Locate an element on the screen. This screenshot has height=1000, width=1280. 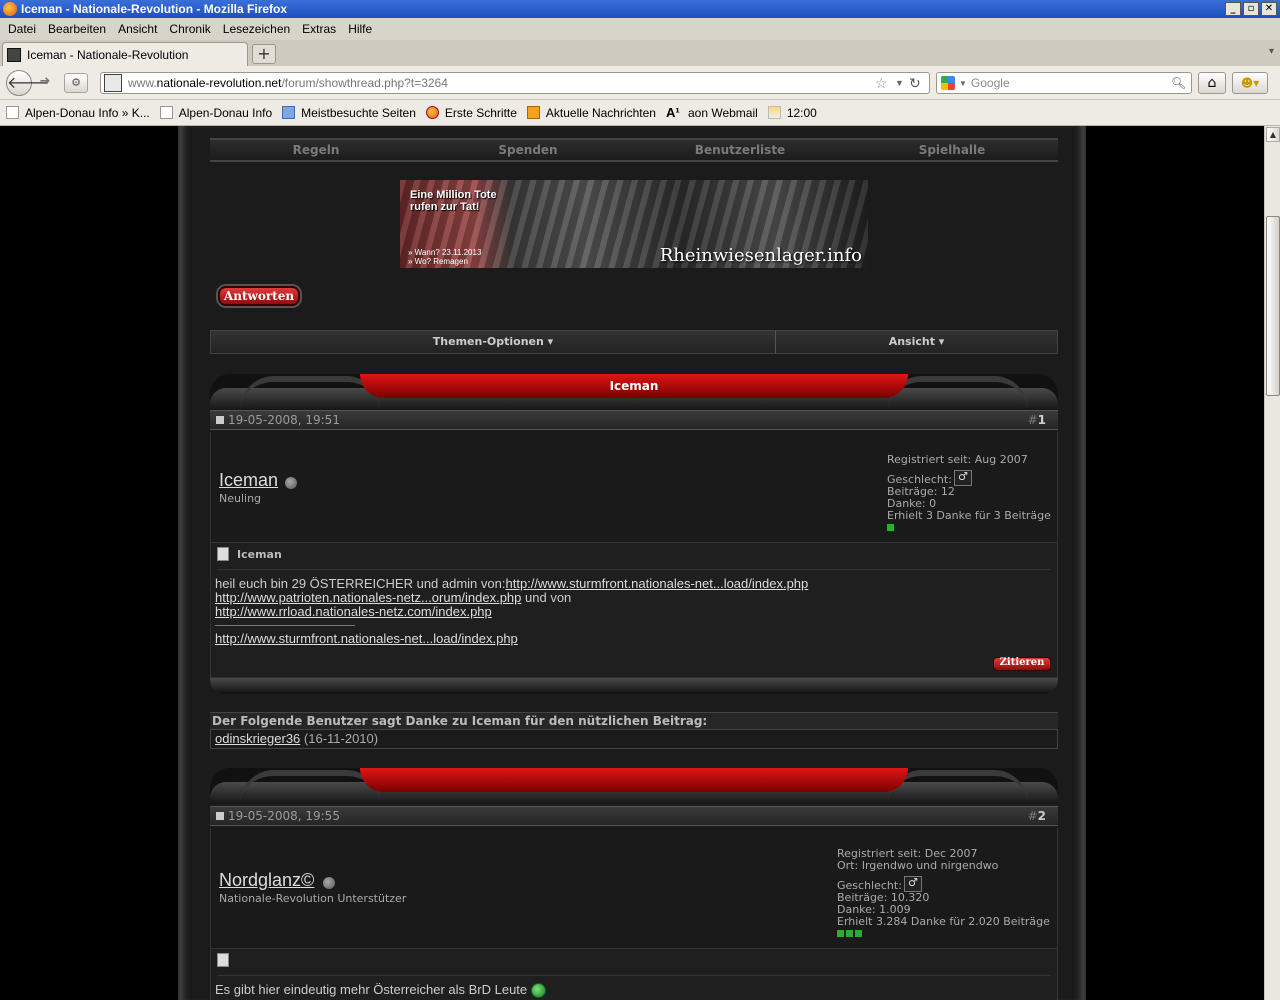
addon-icon: ☻▾ is located at coordinates (1250, 83).